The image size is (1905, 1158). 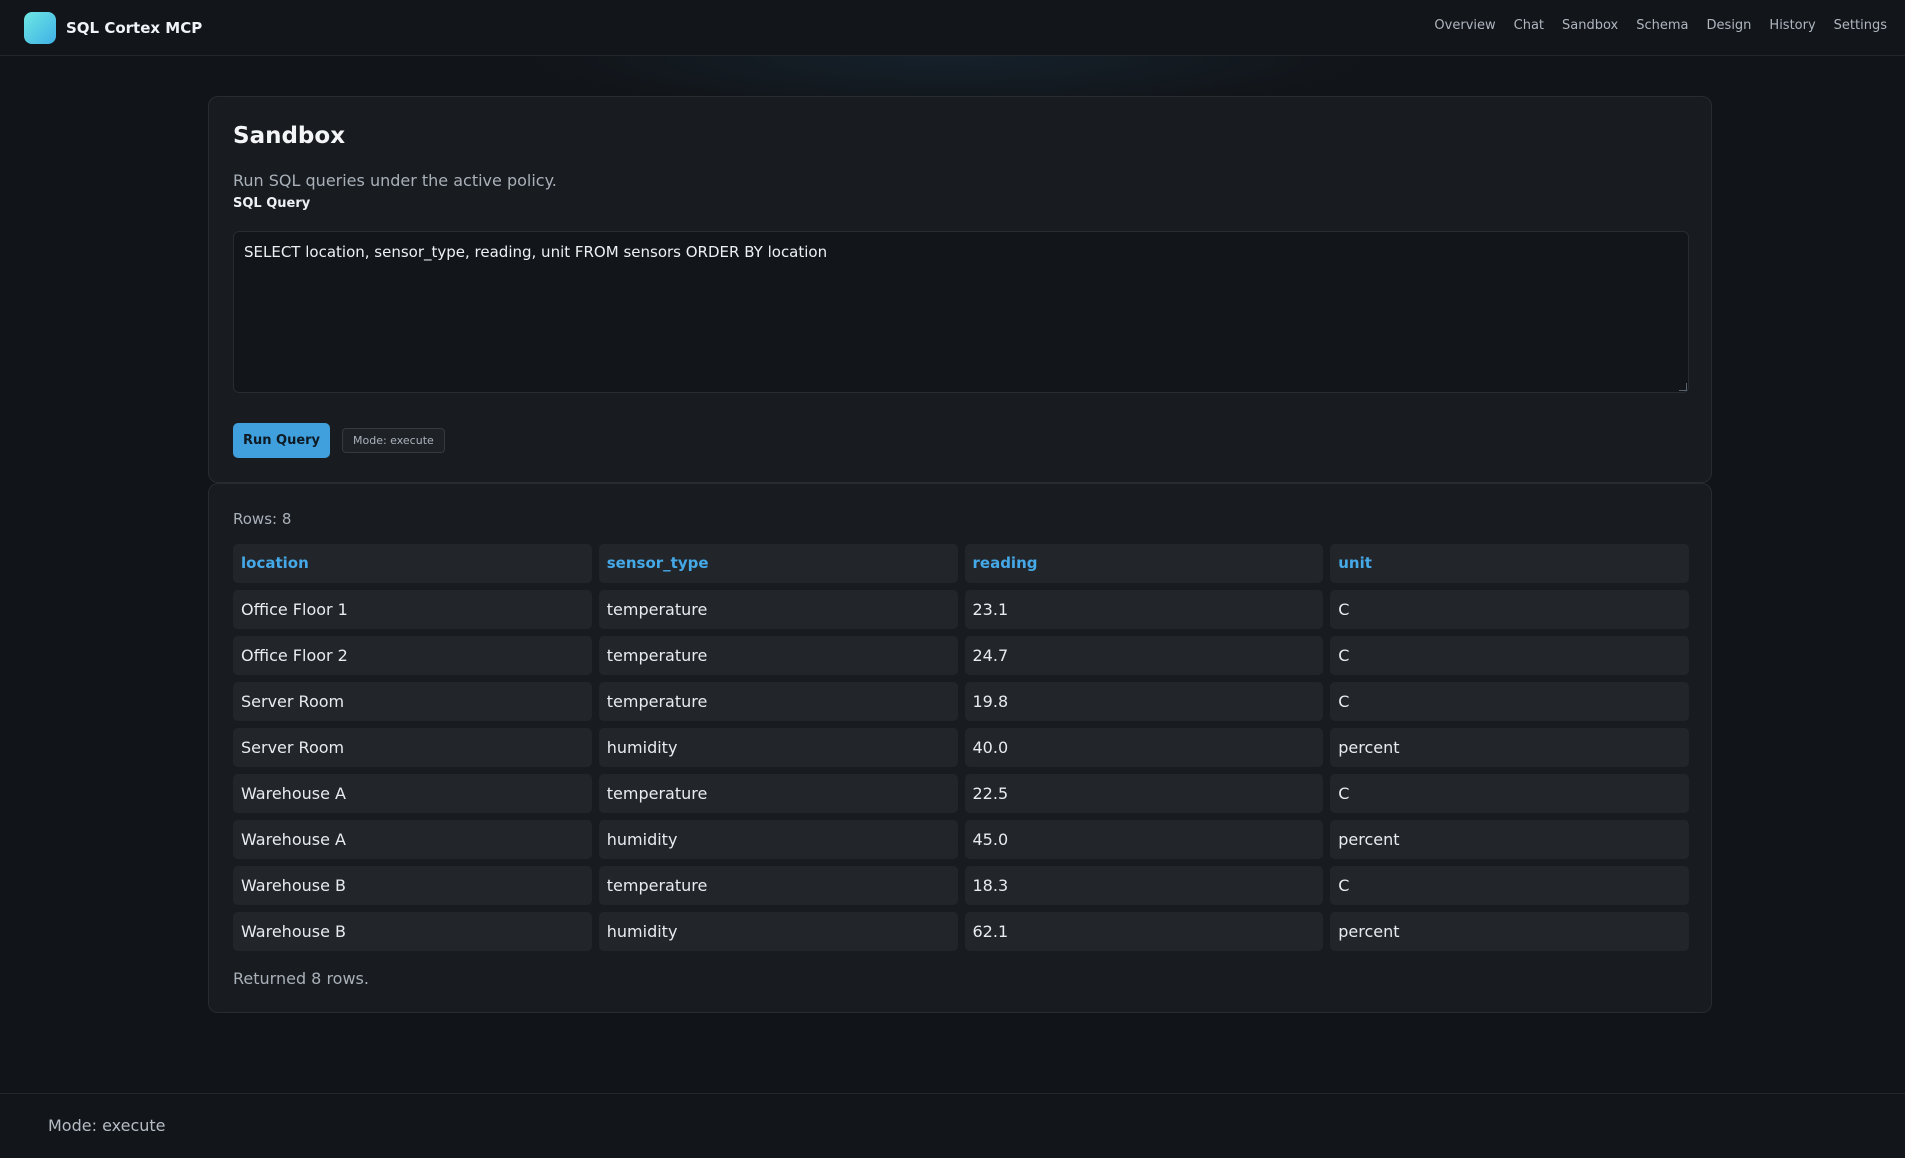 I want to click on nav-item-schema: Schema, so click(x=1662, y=25).